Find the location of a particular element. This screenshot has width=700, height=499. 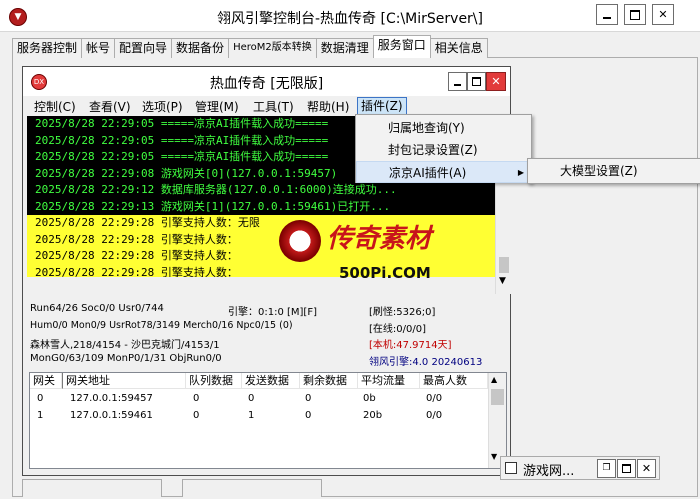

menu-options: 选项(P) is located at coordinates (162, 106).